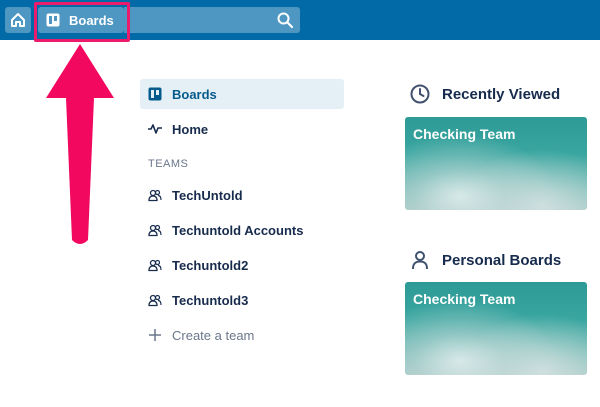 This screenshot has width=600, height=407. I want to click on recently-viewed-heading: Recently Viewed, so click(485, 94).